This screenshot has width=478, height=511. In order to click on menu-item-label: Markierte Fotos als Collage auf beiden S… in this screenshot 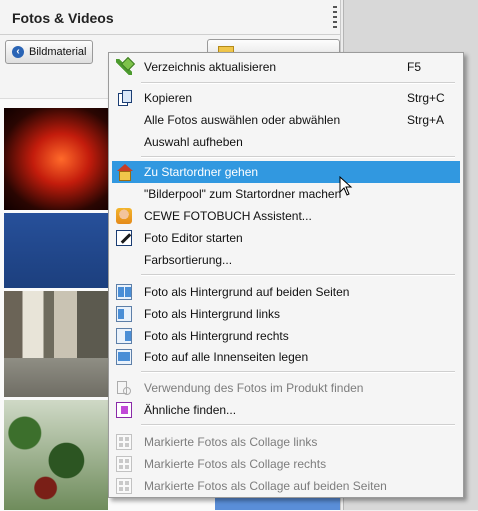, I will do `click(265, 486)`.